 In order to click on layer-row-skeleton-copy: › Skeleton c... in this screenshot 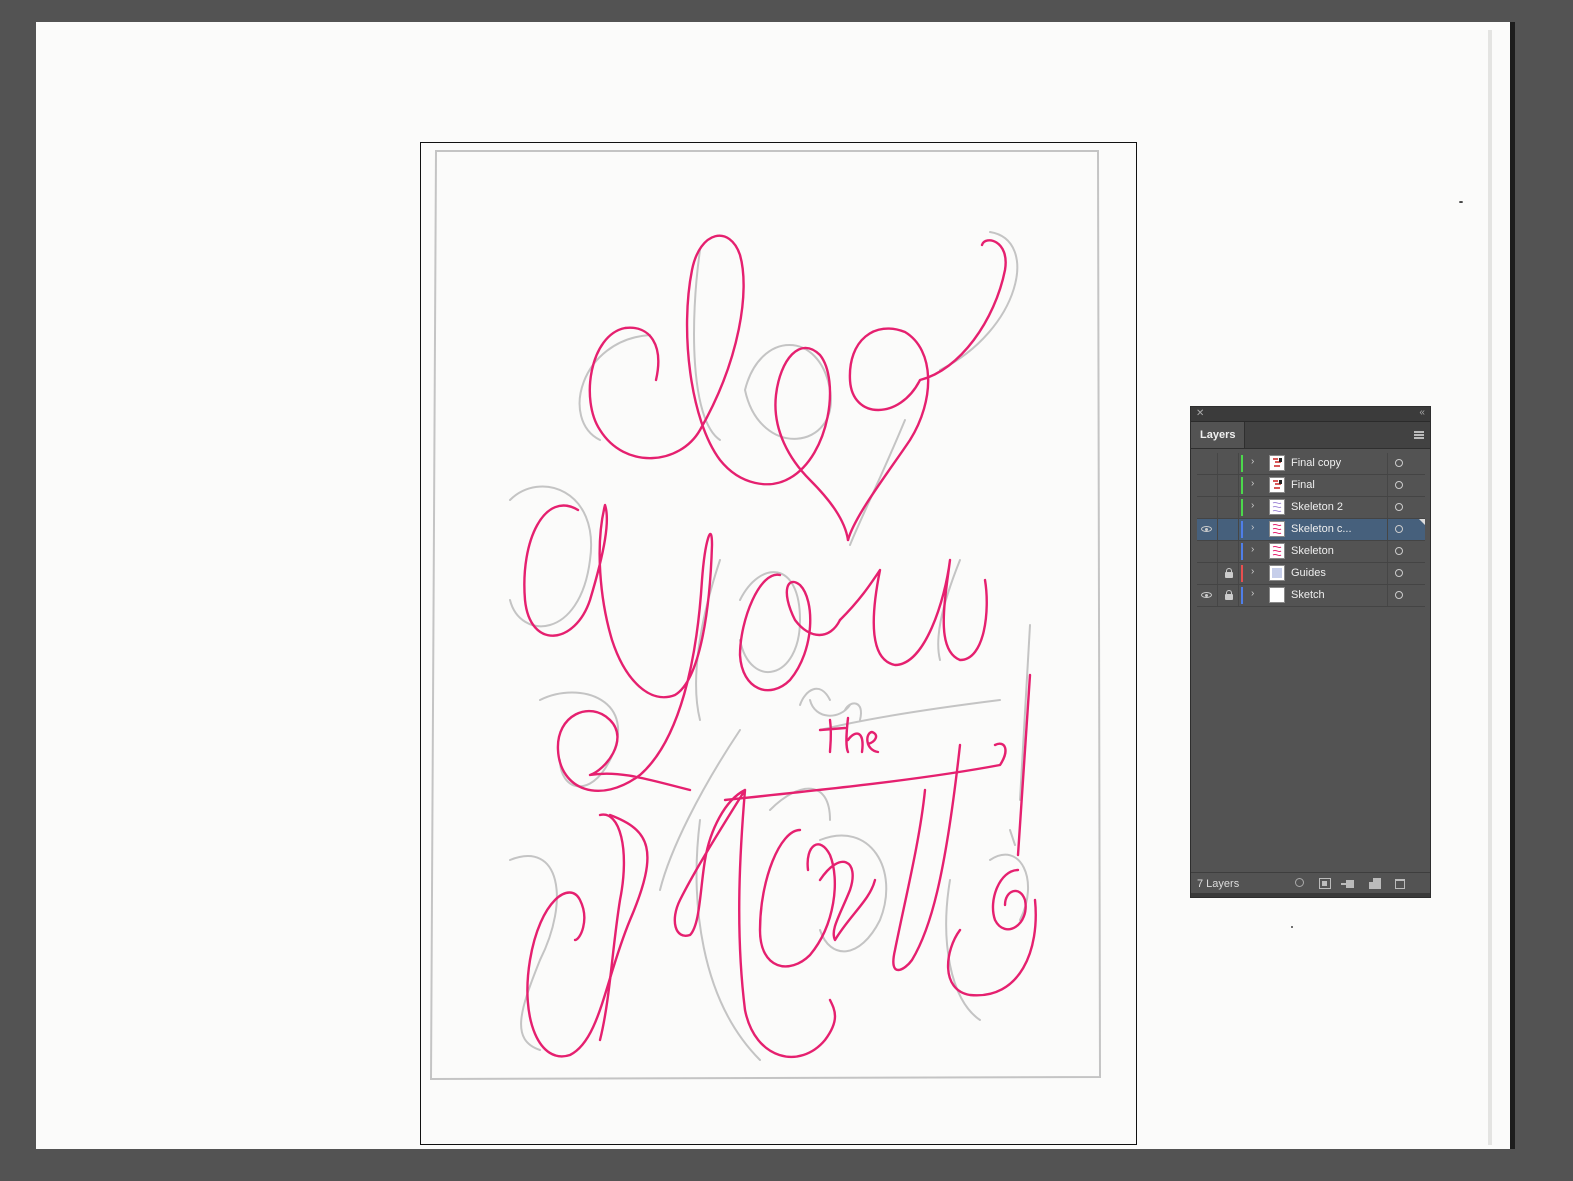, I will do `click(1311, 530)`.